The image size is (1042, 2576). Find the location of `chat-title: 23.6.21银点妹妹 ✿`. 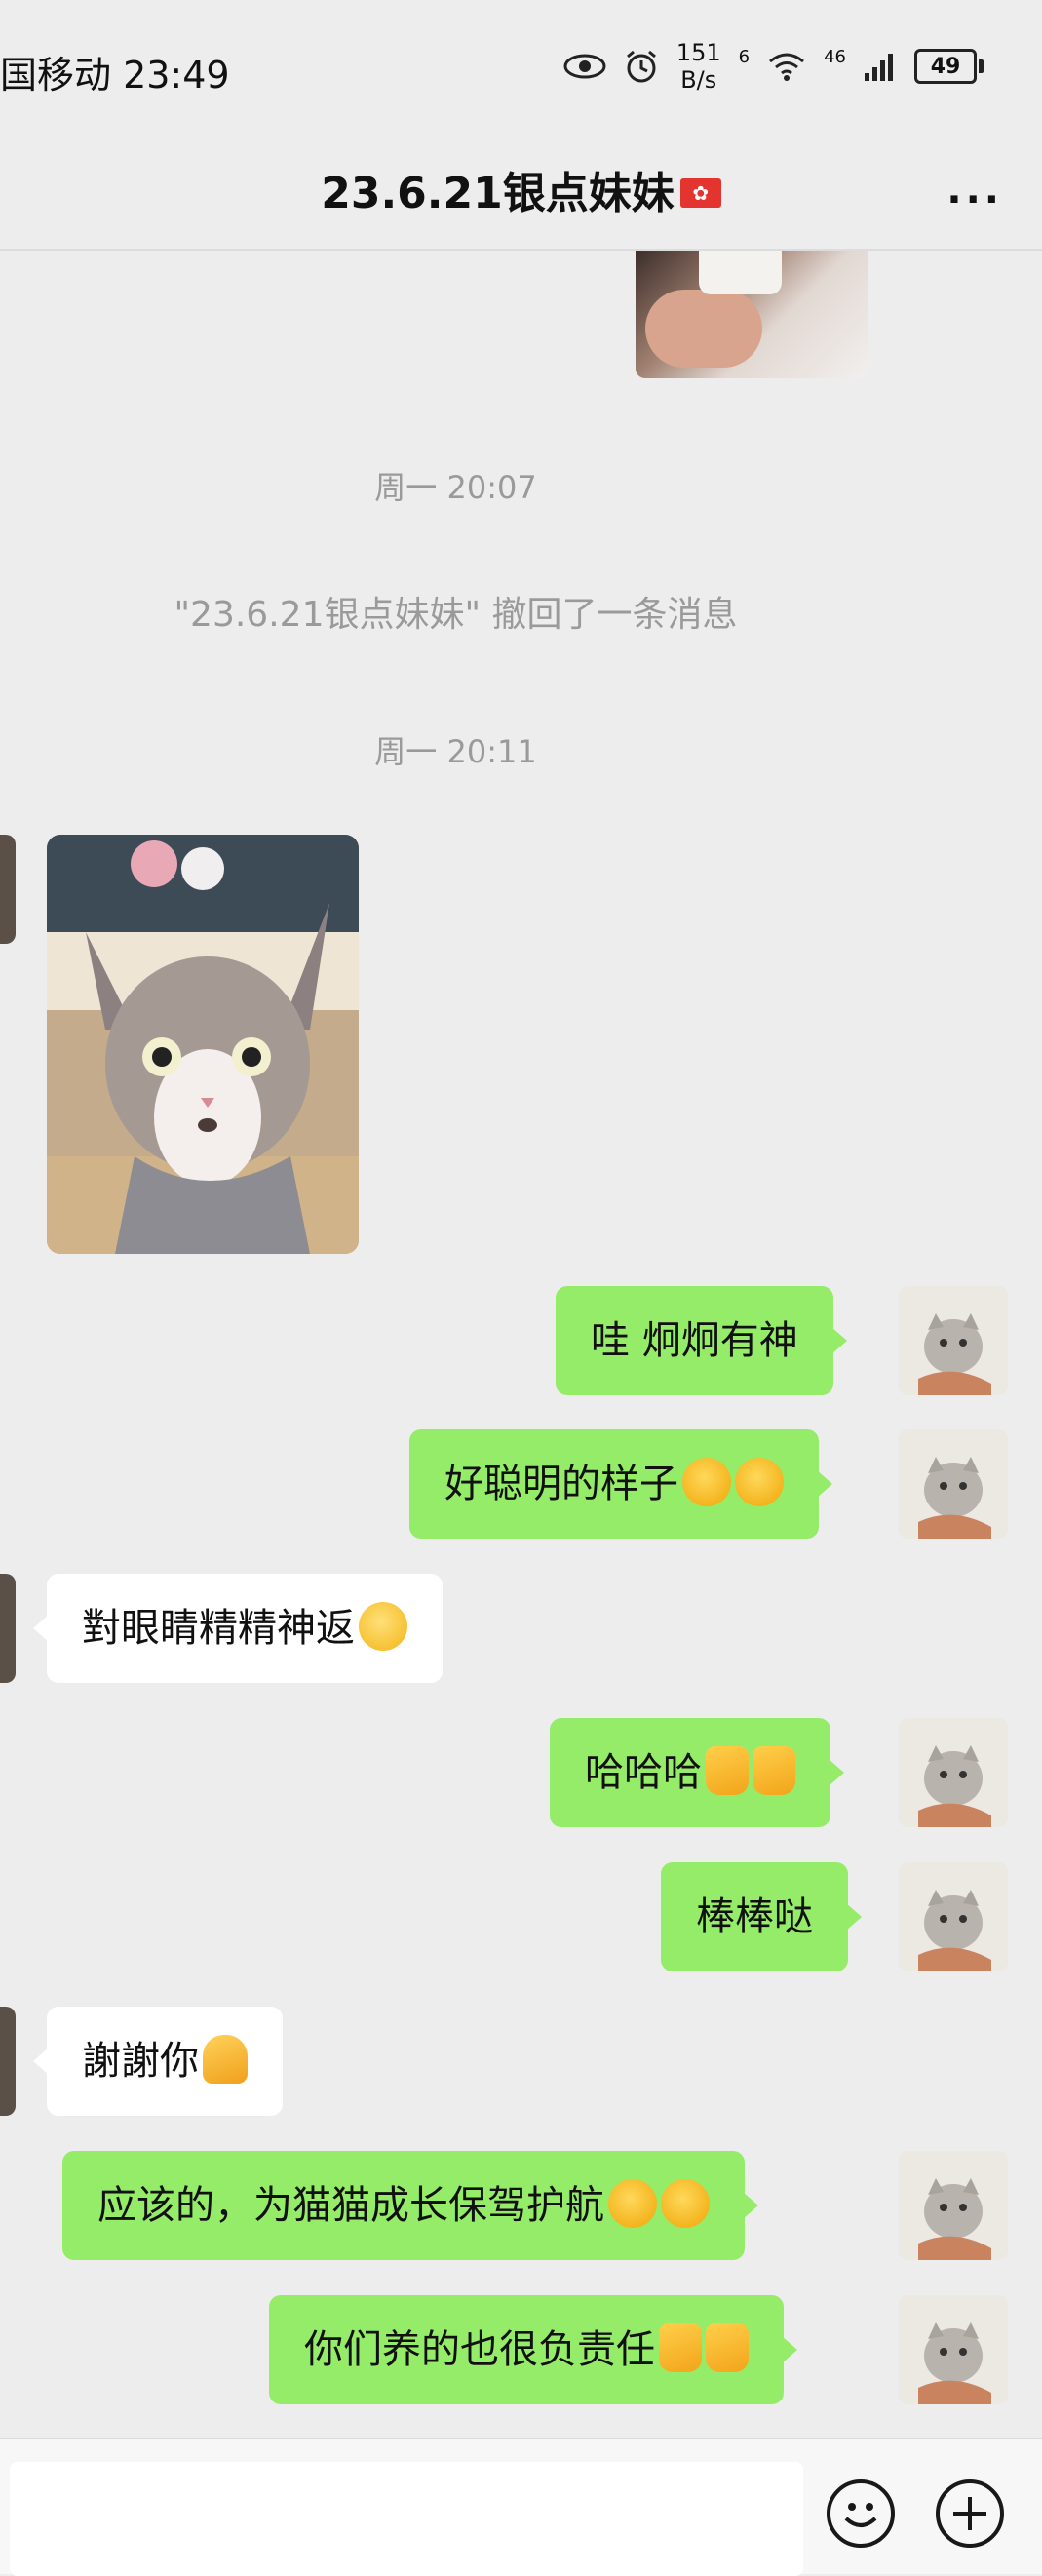

chat-title: 23.6.21银点妹妹 ✿ is located at coordinates (521, 189).